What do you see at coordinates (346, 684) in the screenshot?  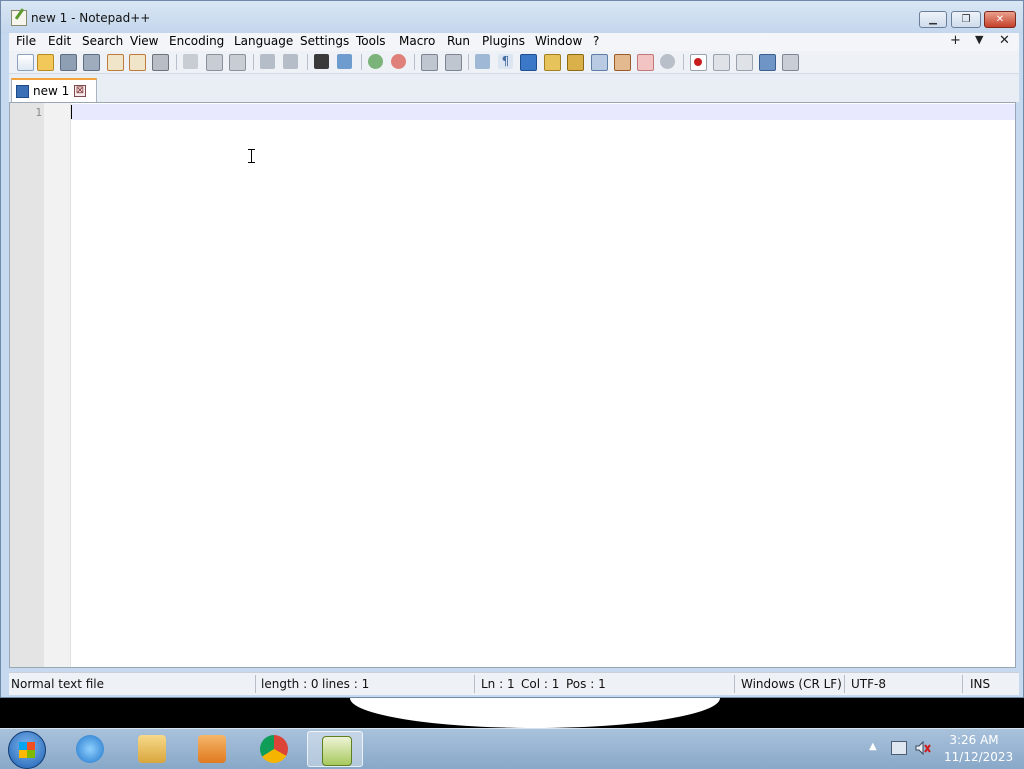 I see `status-lines: lines : 1` at bounding box center [346, 684].